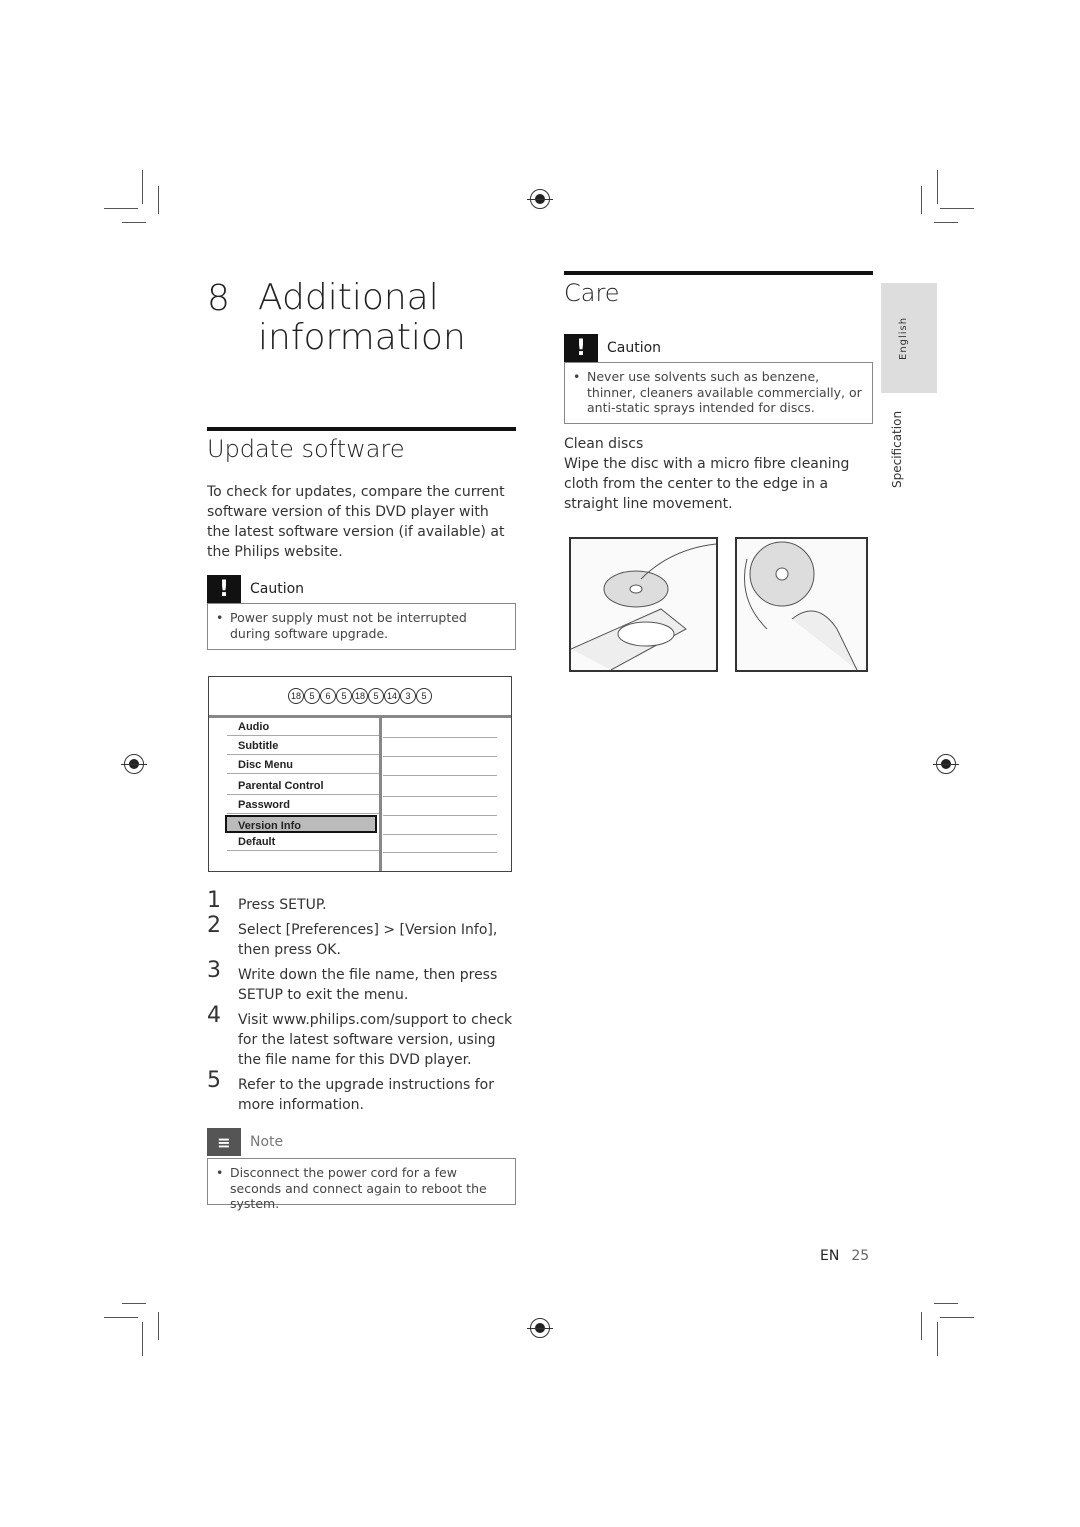  I want to click on language-tab-label: English, so click(903, 338).